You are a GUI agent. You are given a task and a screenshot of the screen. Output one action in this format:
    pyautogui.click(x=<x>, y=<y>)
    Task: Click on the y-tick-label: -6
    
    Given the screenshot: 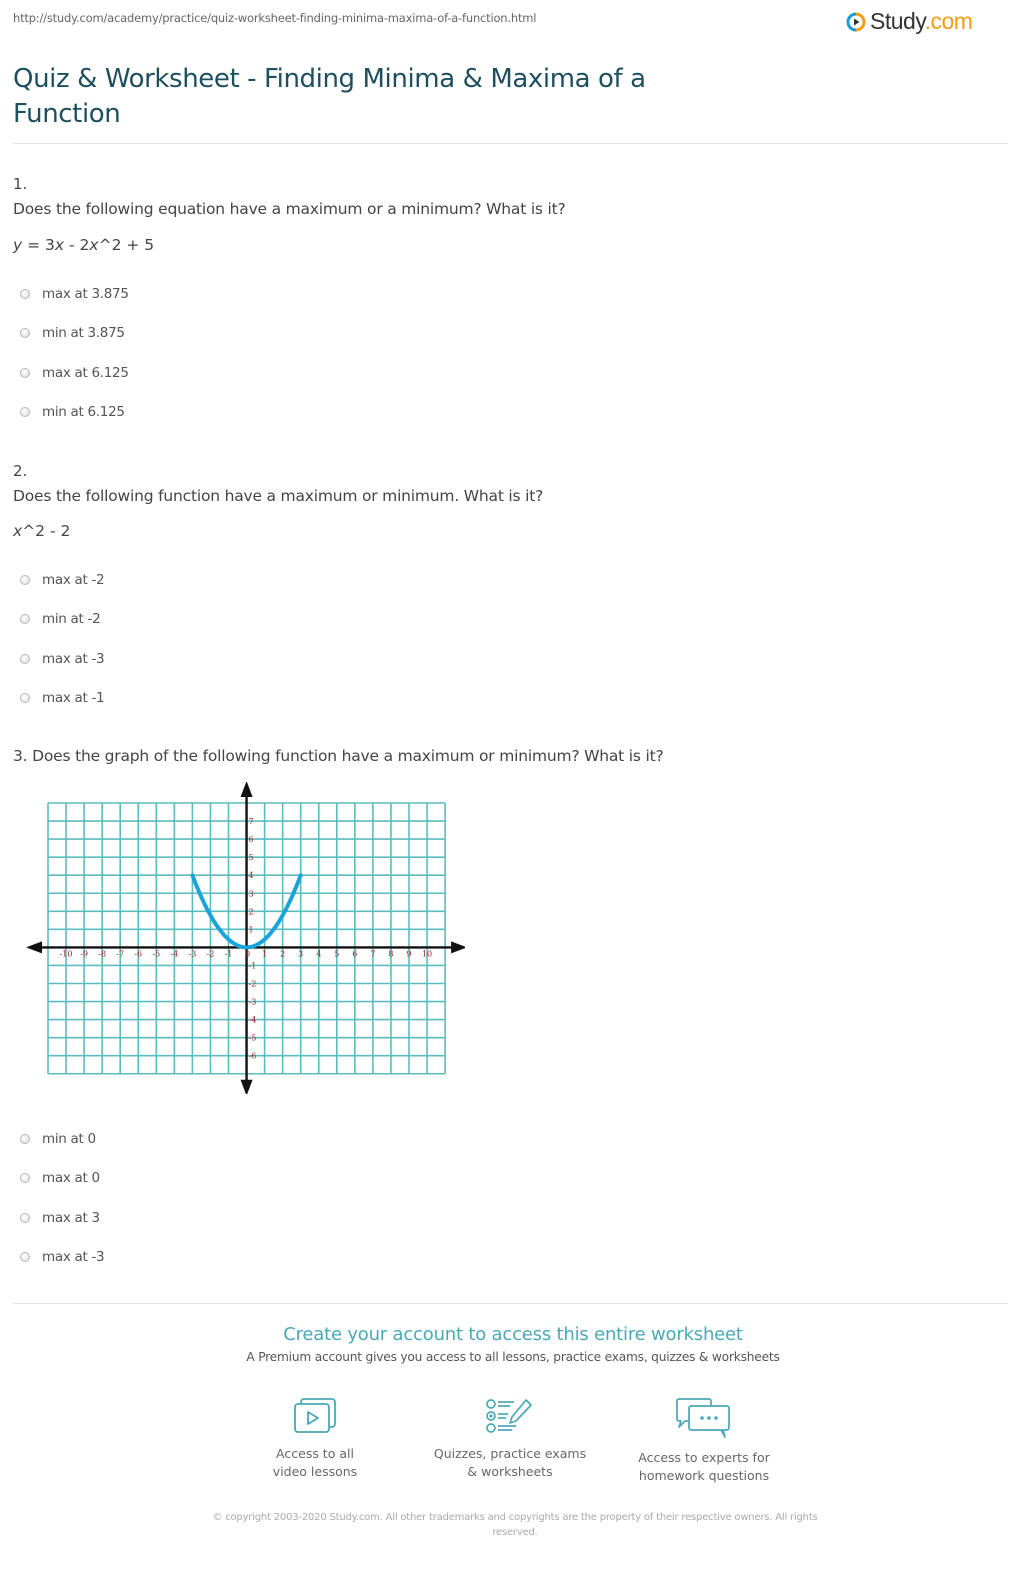 What is the action you would take?
    pyautogui.click(x=253, y=1056)
    